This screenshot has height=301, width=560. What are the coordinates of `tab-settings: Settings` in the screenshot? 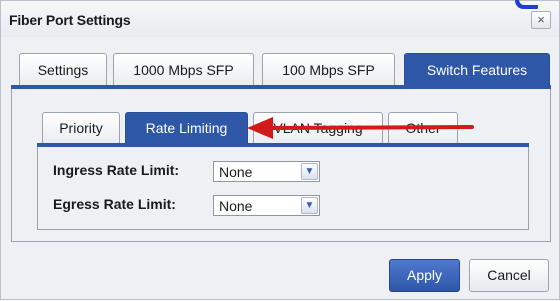 It's located at (63, 69).